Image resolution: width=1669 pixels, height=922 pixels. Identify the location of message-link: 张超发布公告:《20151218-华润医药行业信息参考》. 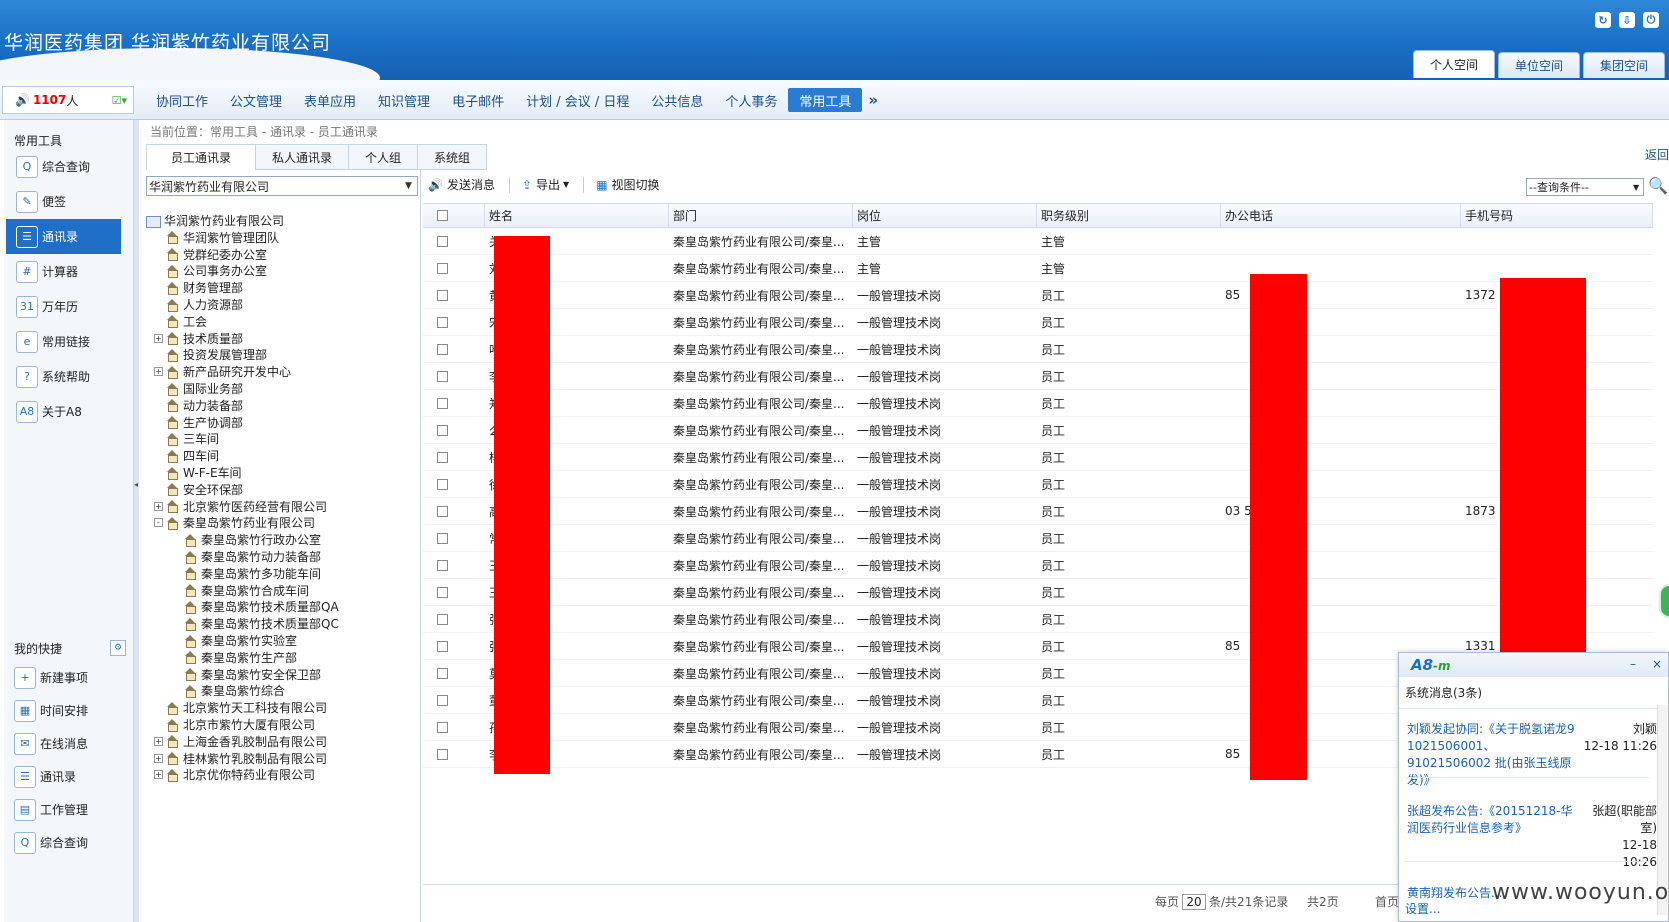
(1492, 820).